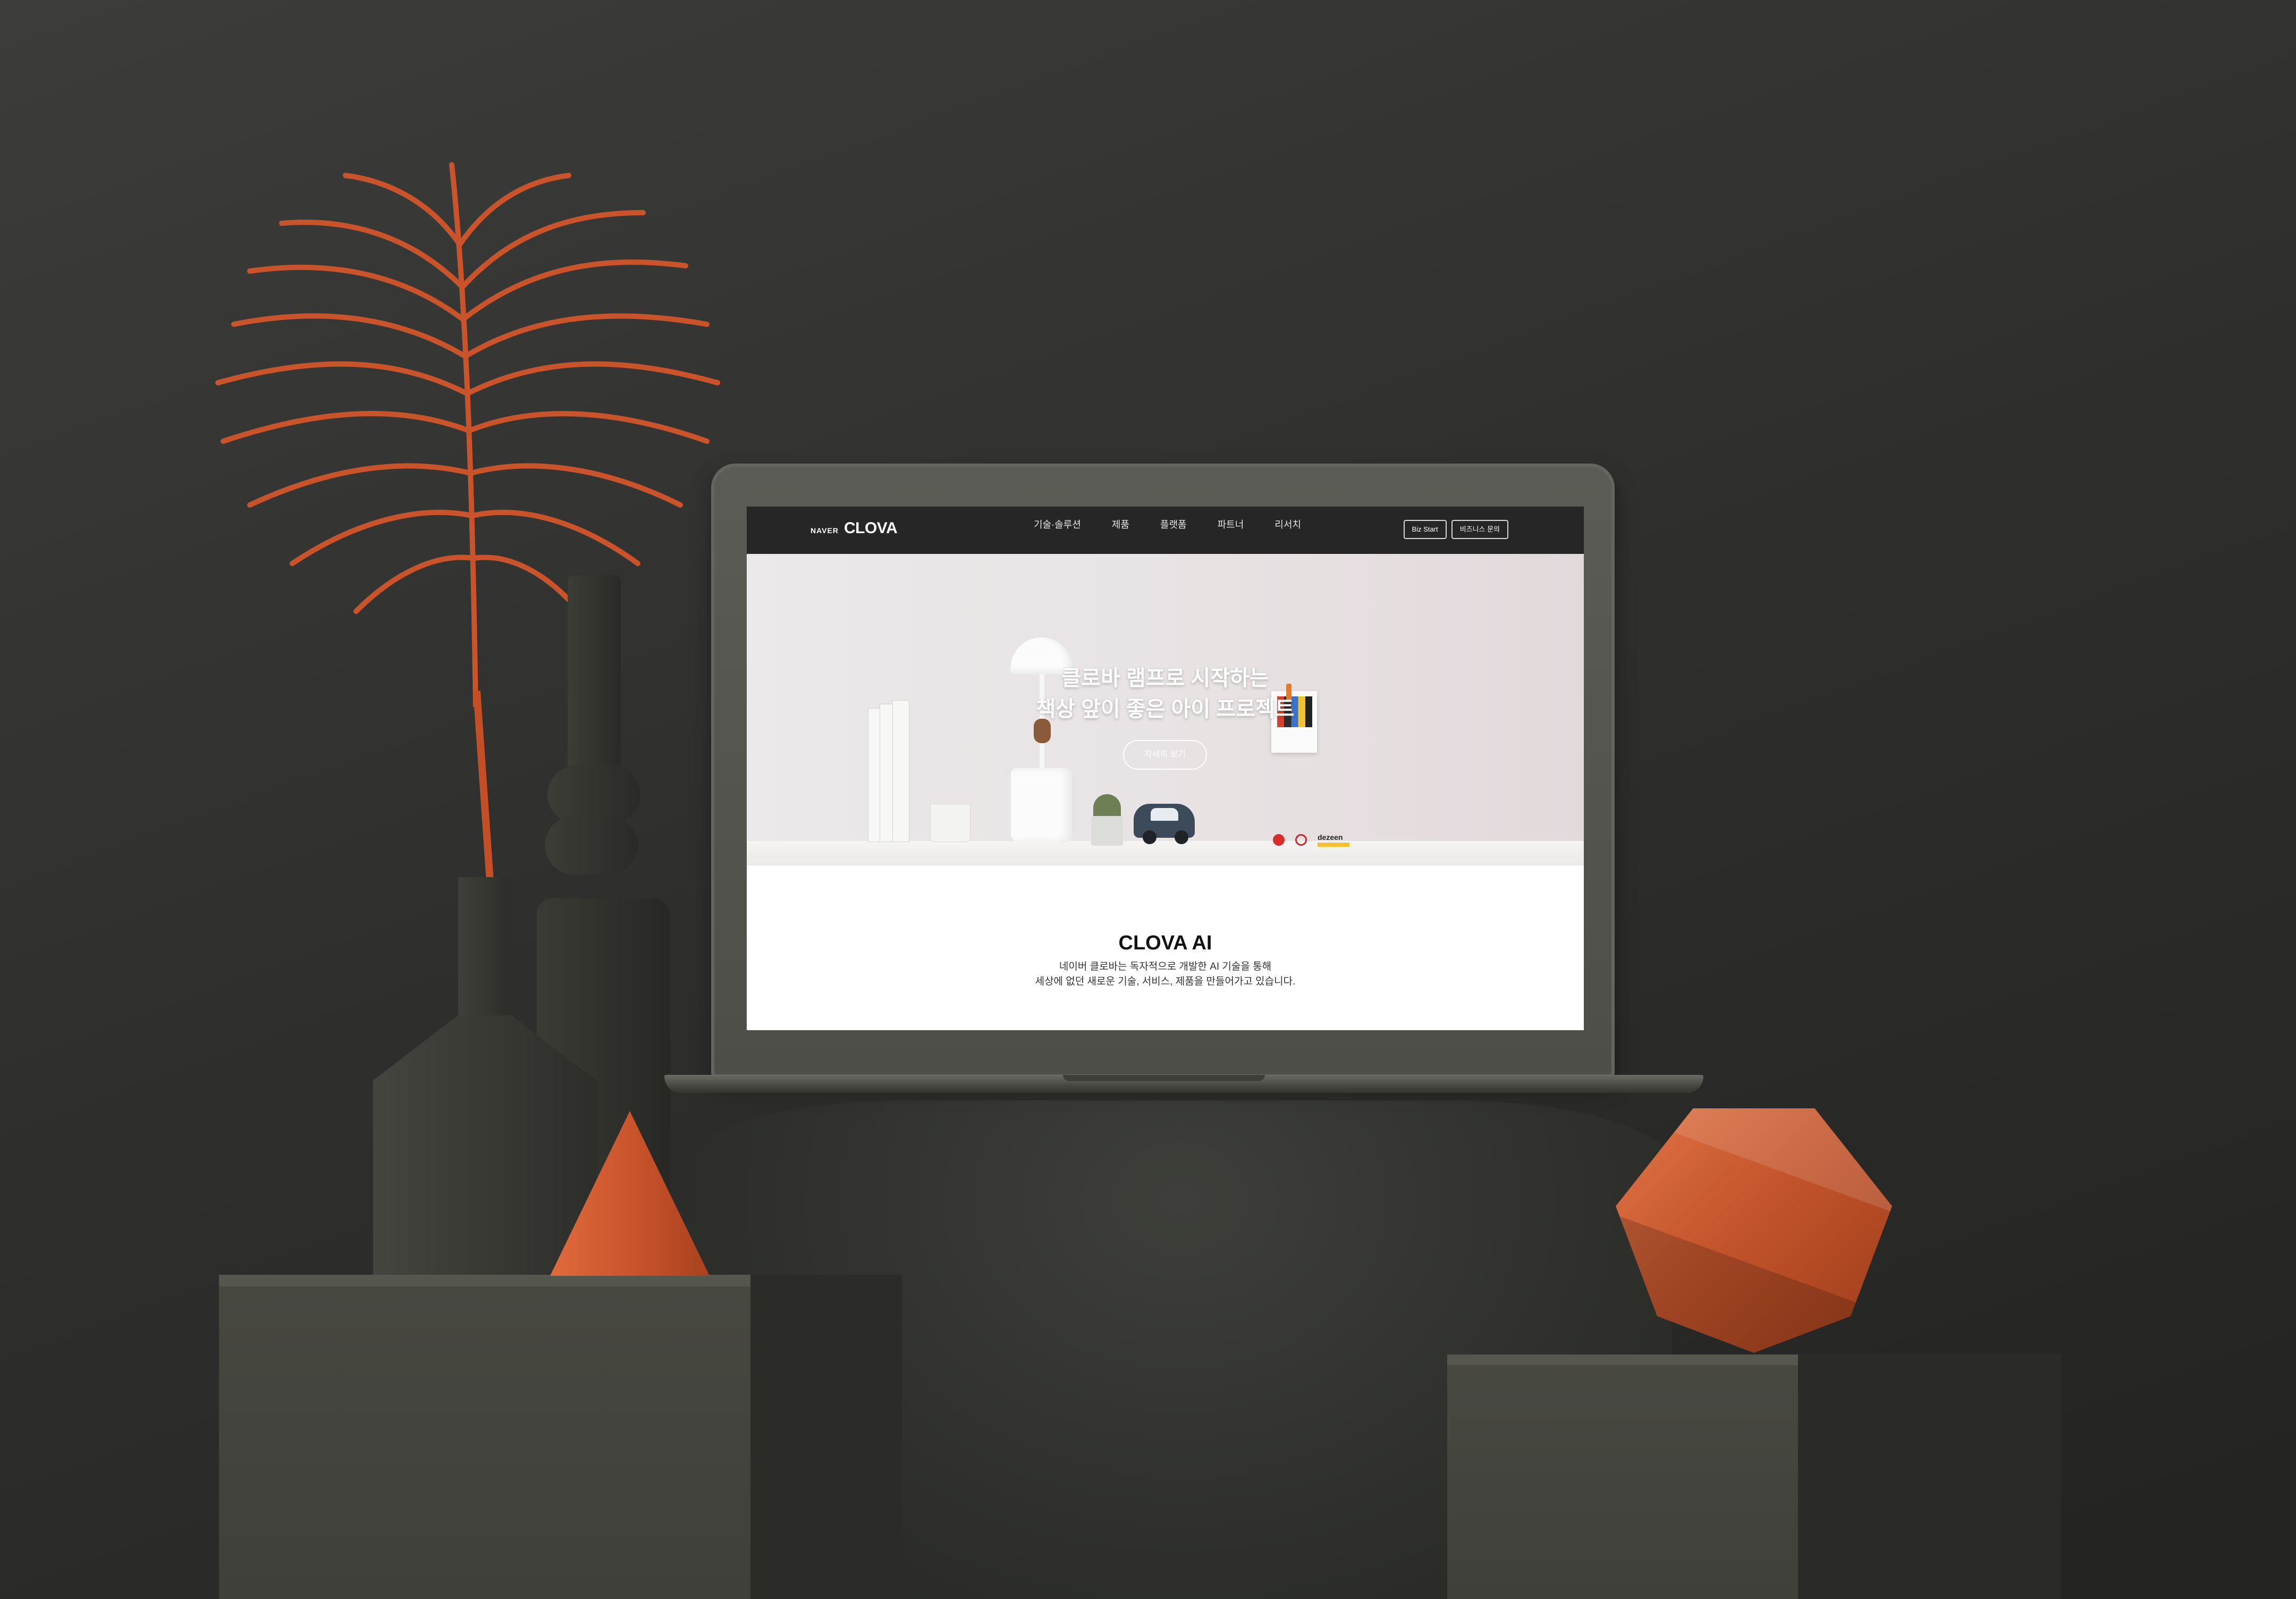 This screenshot has width=2296, height=1599. What do you see at coordinates (1165, 853) in the screenshot?
I see `hero-desk-surface` at bounding box center [1165, 853].